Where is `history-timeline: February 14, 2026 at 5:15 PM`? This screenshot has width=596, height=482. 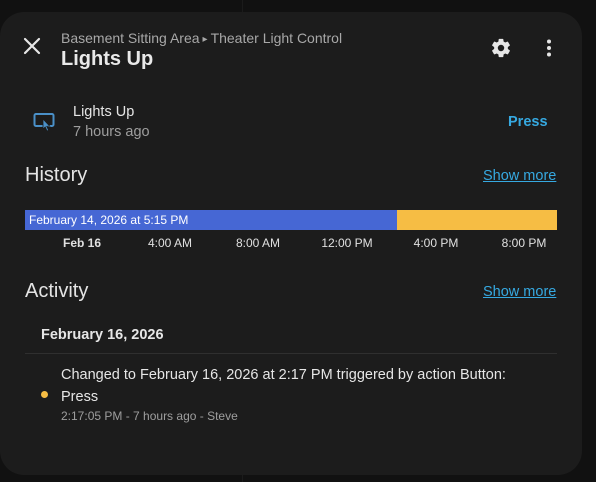 history-timeline: February 14, 2026 at 5:15 PM is located at coordinates (291, 220).